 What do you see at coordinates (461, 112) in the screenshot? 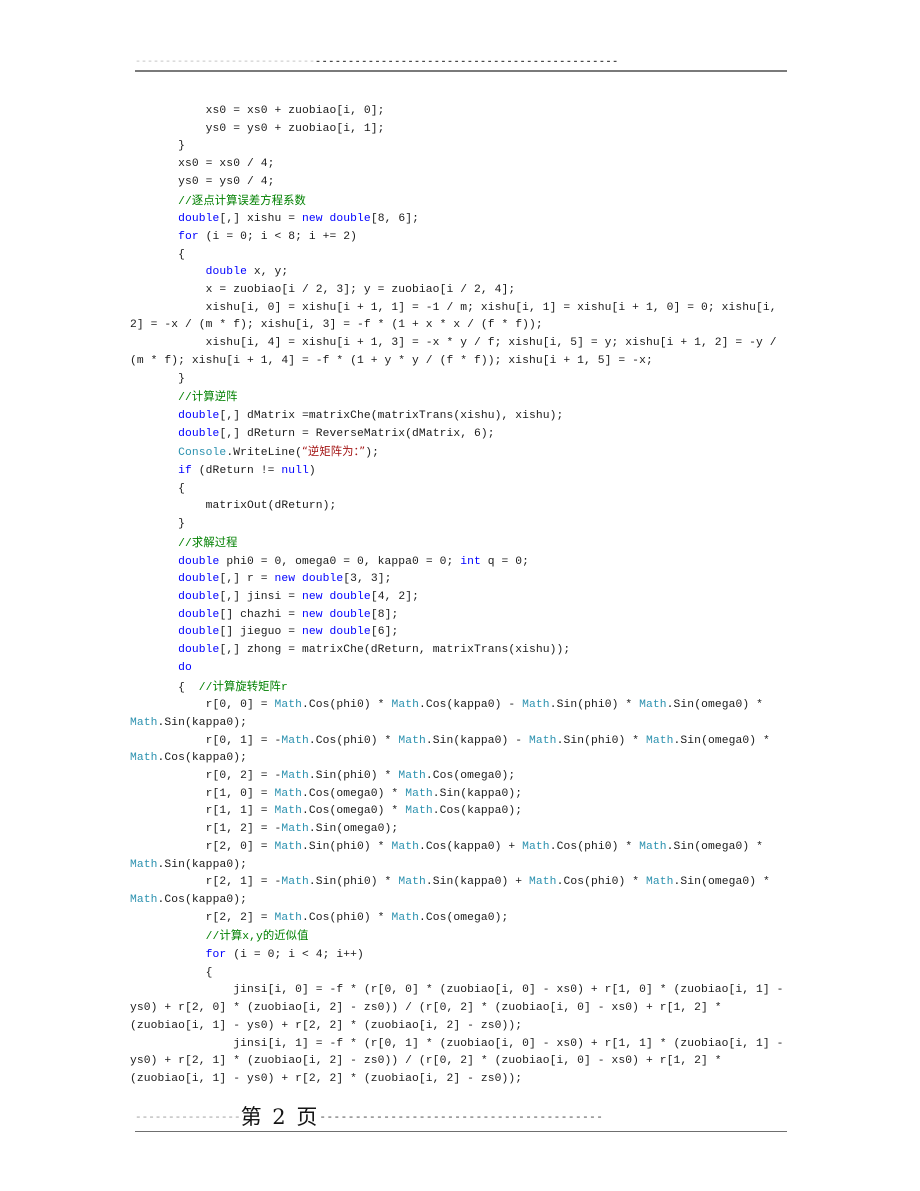
I see `code-line: xs0 = xs0 + zuobiao[i, 0];` at bounding box center [461, 112].